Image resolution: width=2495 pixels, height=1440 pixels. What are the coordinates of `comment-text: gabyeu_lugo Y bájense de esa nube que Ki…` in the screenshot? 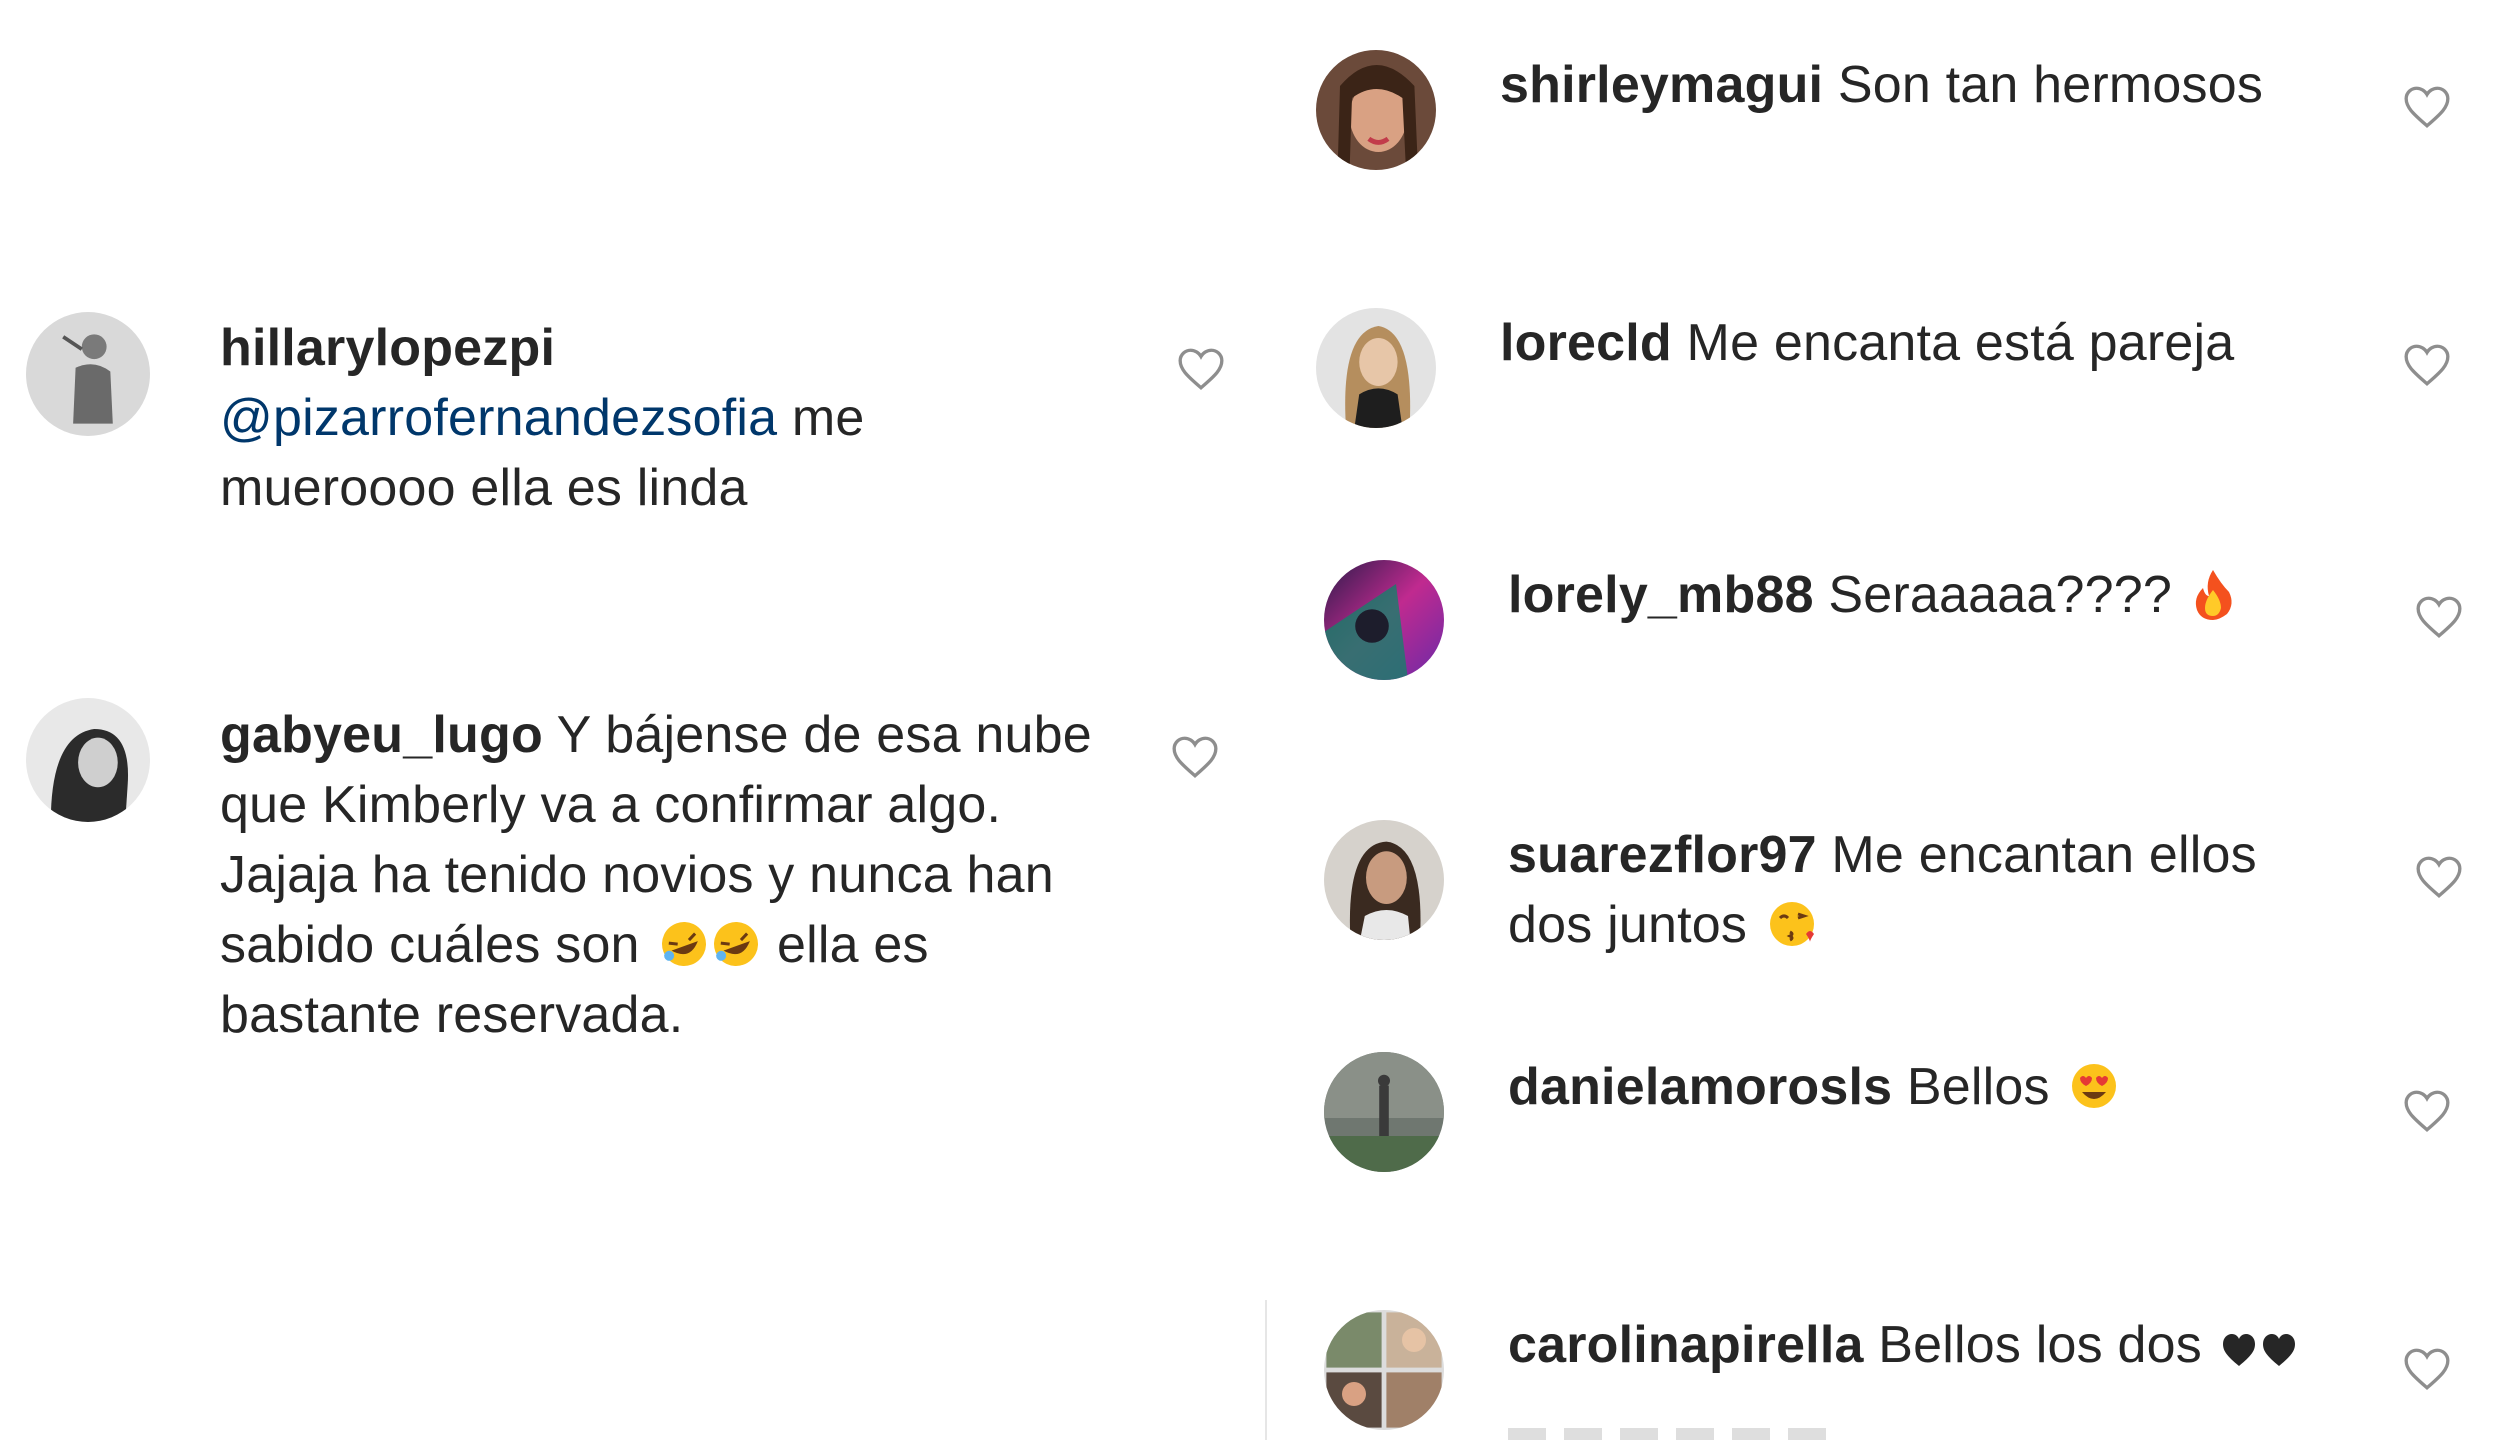 It's located at (656, 875).